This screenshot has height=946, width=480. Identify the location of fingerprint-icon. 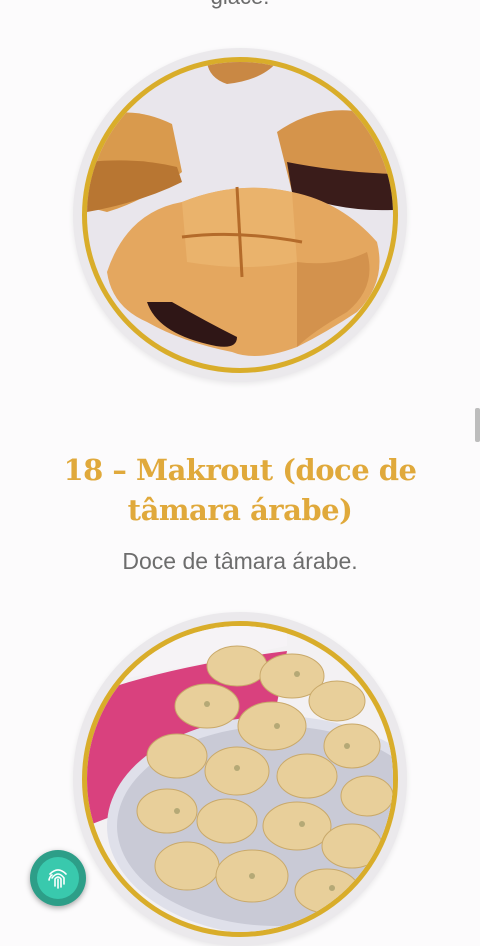
(58, 878).